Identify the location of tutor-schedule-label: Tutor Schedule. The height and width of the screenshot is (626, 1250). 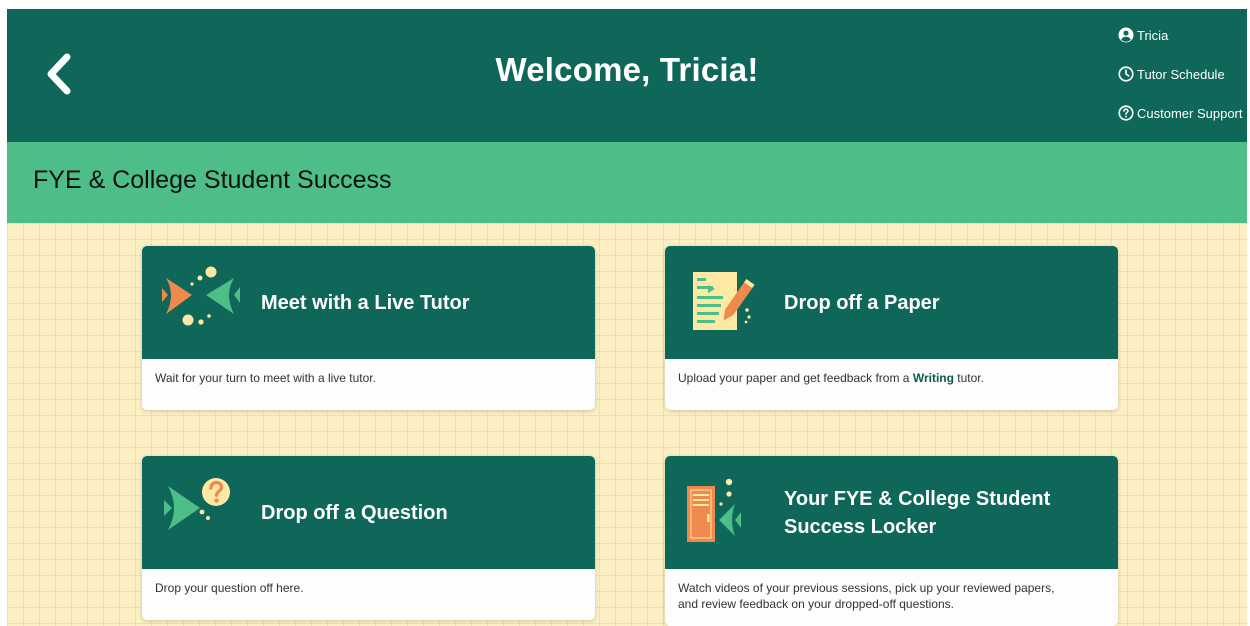
(1181, 74).